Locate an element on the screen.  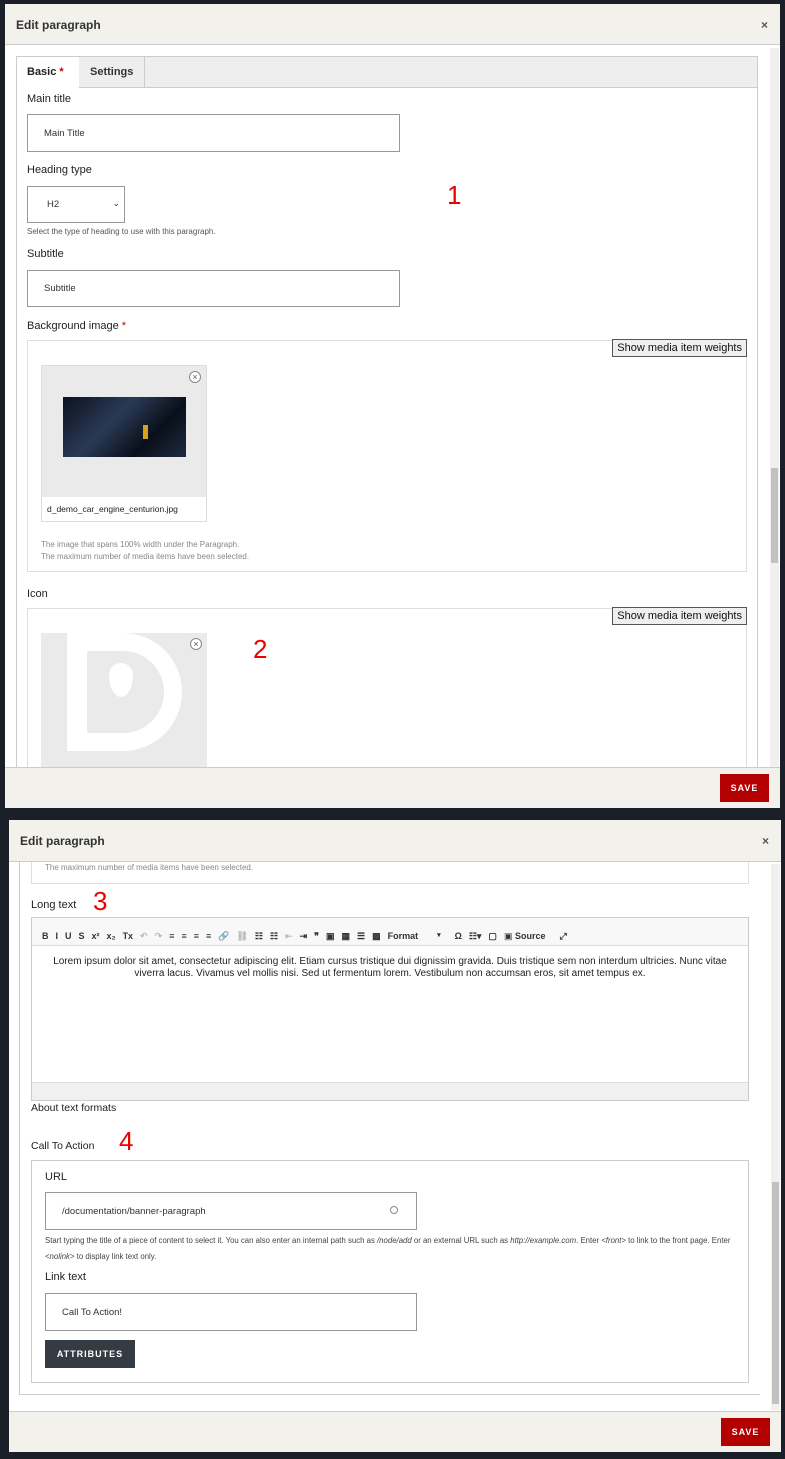
tab-basic: Basic * is located at coordinates (48, 73).